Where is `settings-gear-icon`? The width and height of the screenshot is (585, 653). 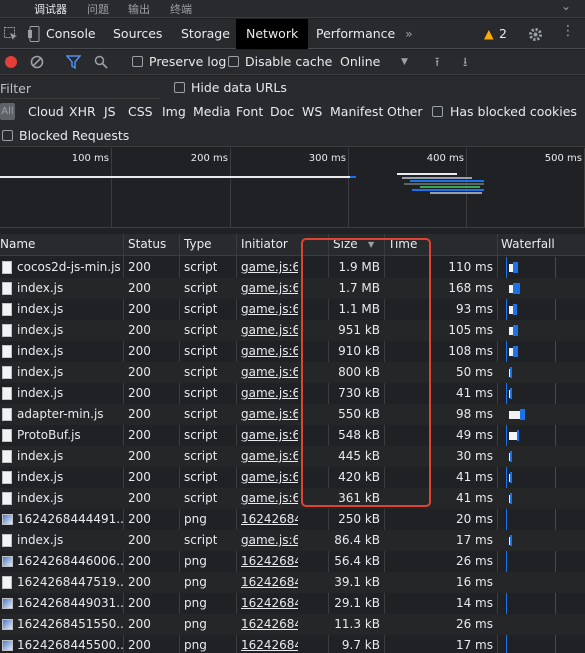 settings-gear-icon is located at coordinates (535, 34).